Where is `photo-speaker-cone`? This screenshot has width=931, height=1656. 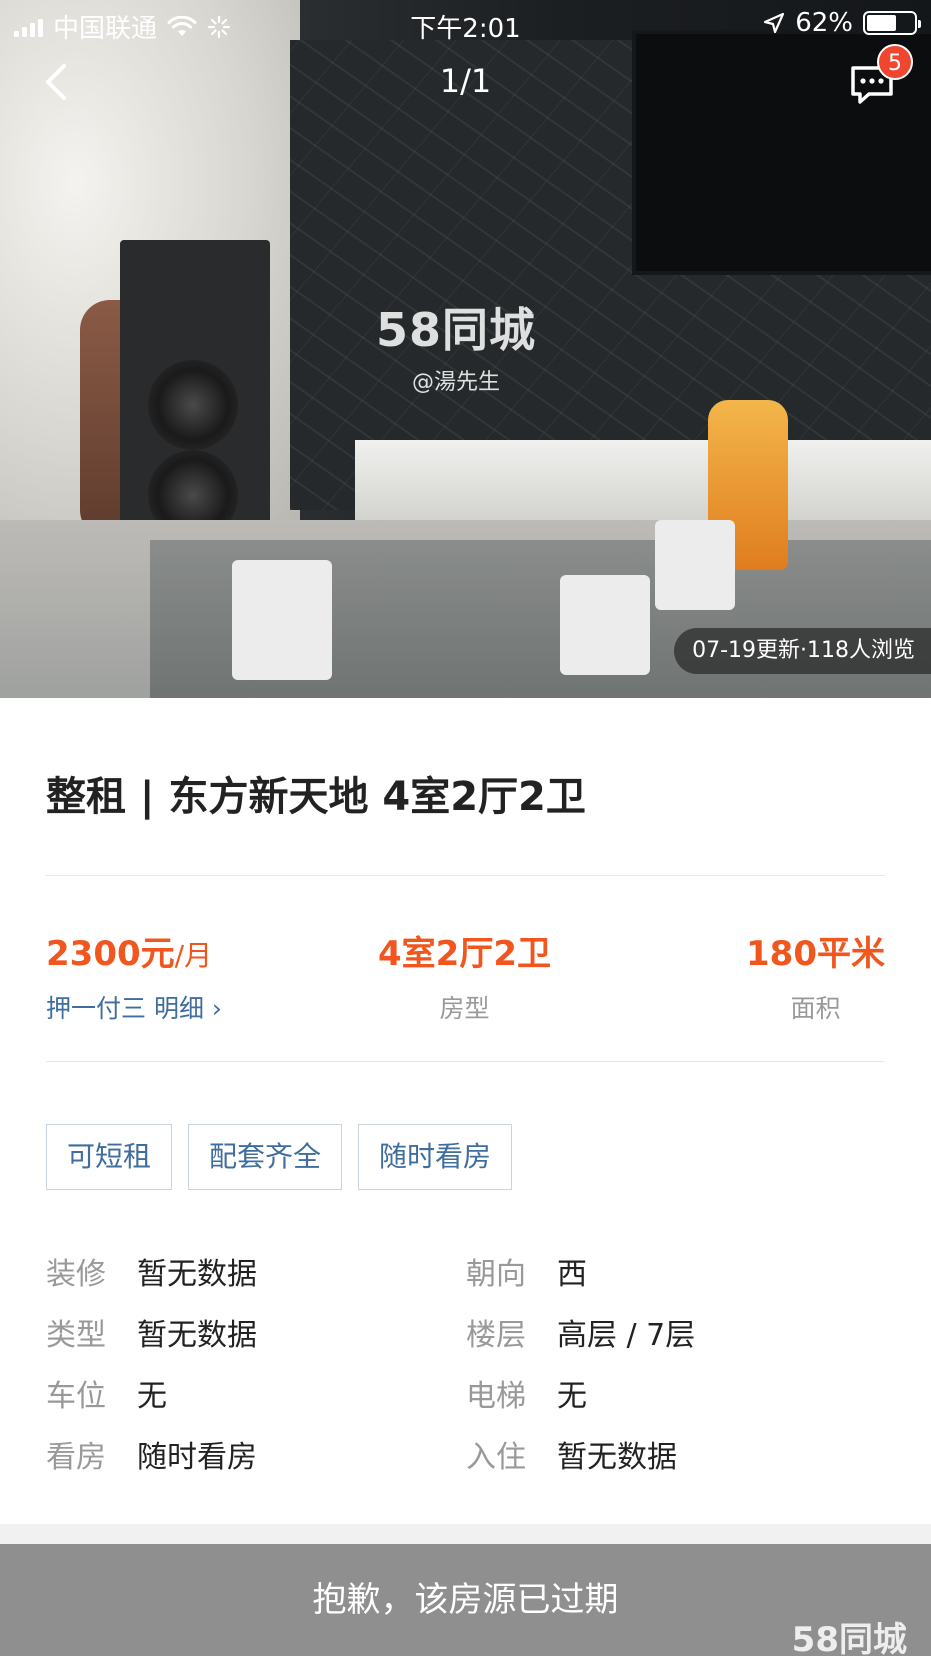 photo-speaker-cone is located at coordinates (193, 405).